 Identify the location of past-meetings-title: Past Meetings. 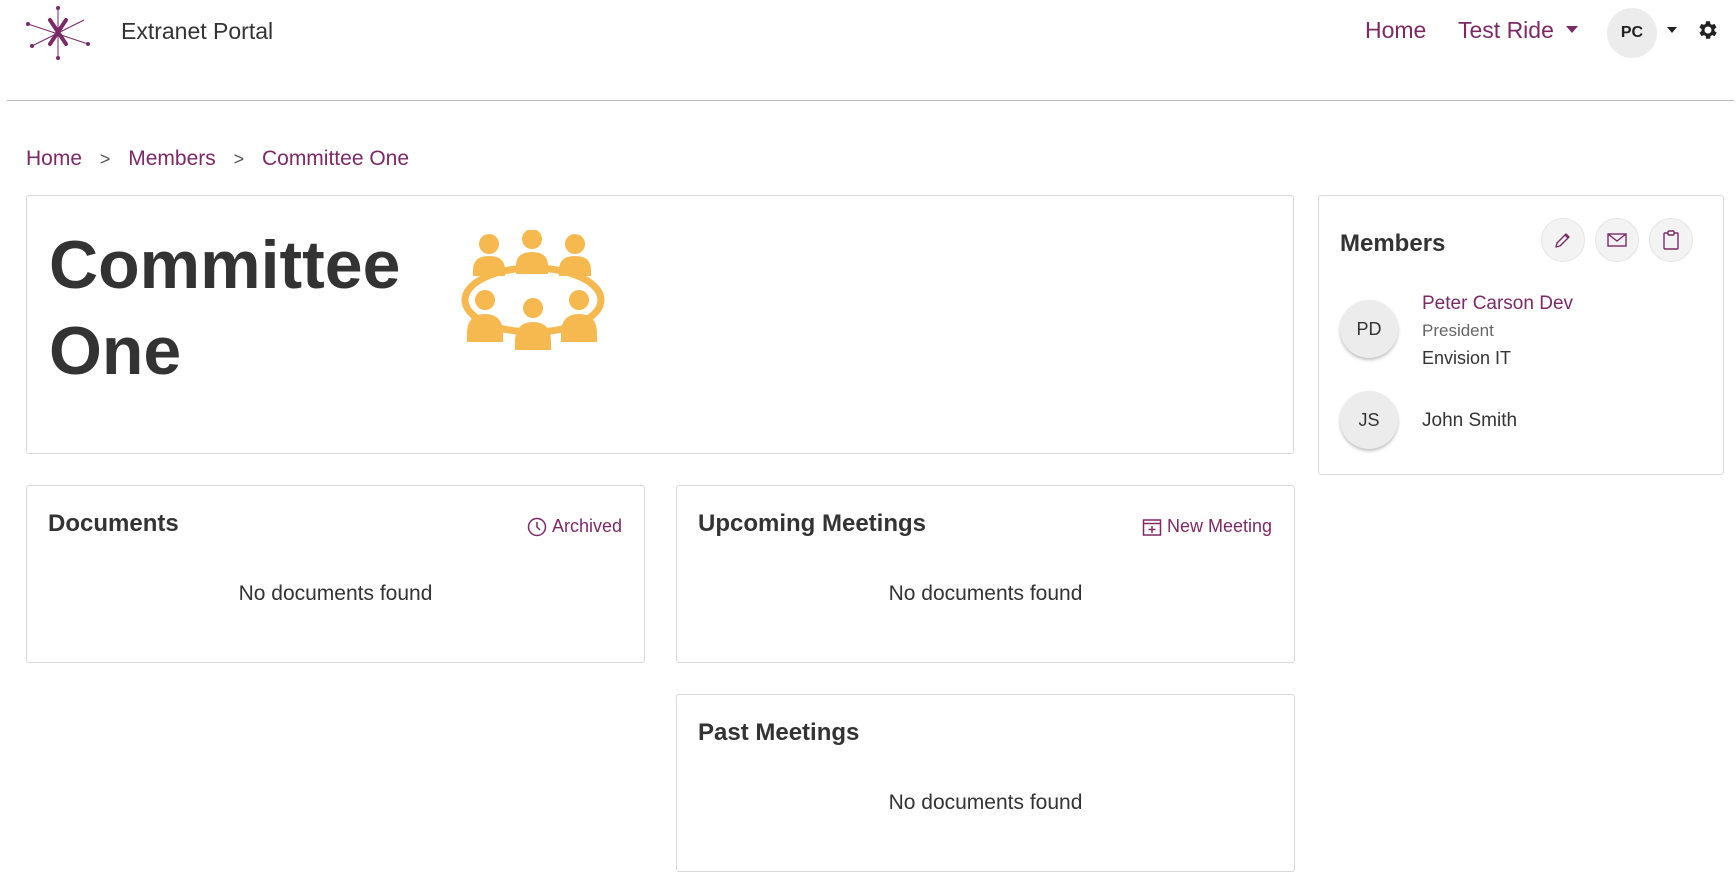
(779, 732).